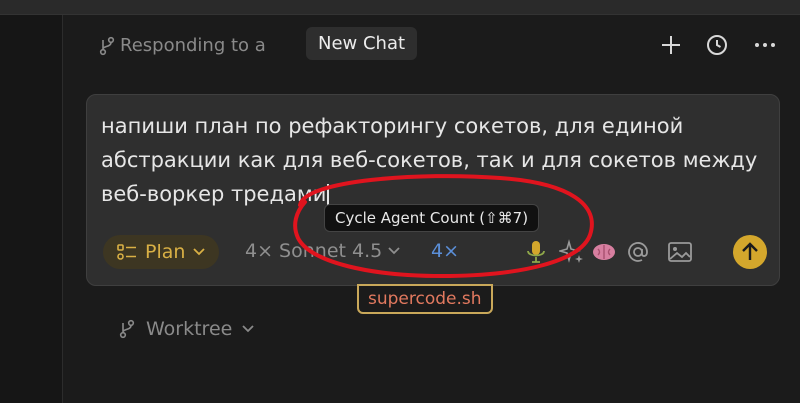 This screenshot has width=800, height=403. What do you see at coordinates (680, 252) in the screenshot?
I see `image-icon` at bounding box center [680, 252].